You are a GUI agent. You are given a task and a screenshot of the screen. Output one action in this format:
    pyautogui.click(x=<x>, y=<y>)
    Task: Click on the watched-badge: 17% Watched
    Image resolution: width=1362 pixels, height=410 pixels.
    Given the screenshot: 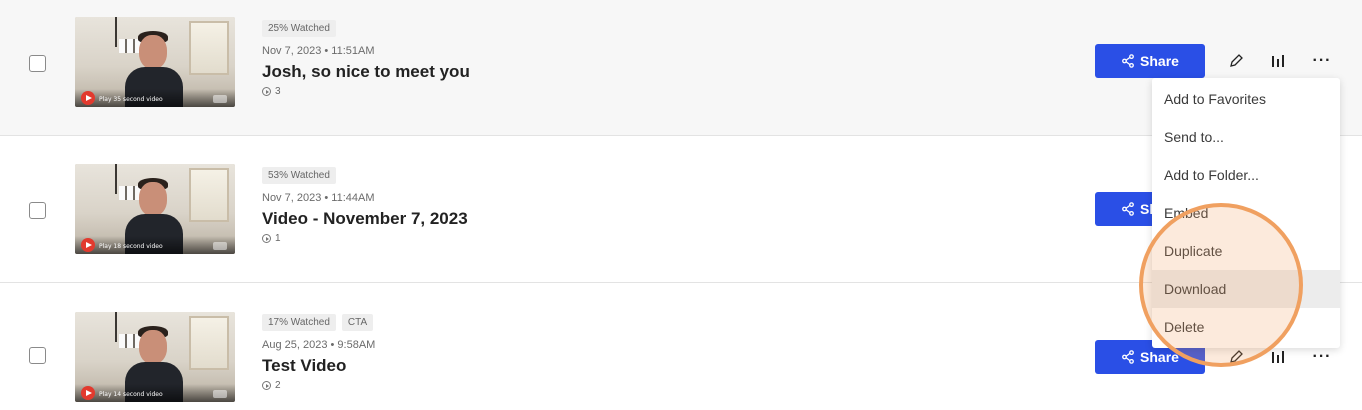 What is the action you would take?
    pyautogui.click(x=299, y=322)
    